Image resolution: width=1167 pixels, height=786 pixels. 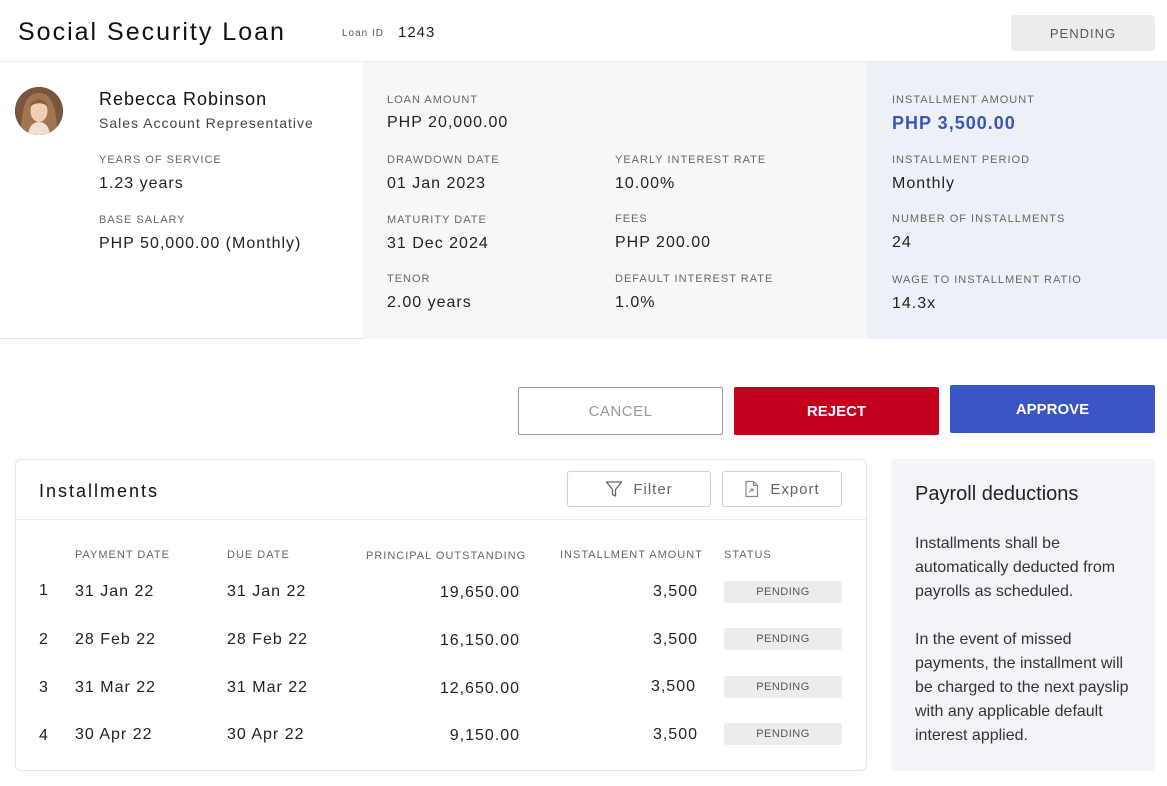 I want to click on employee-role: Sales Account Representative, so click(x=206, y=123).